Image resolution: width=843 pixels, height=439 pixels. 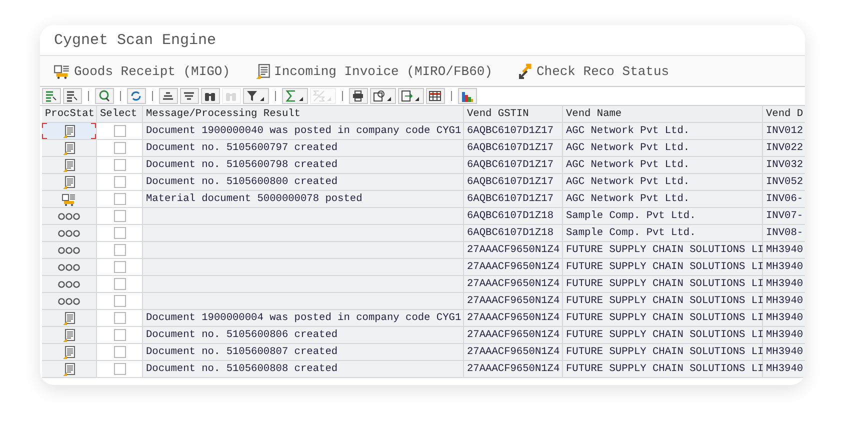 What do you see at coordinates (120, 114) in the screenshot?
I see `column-header: Select` at bounding box center [120, 114].